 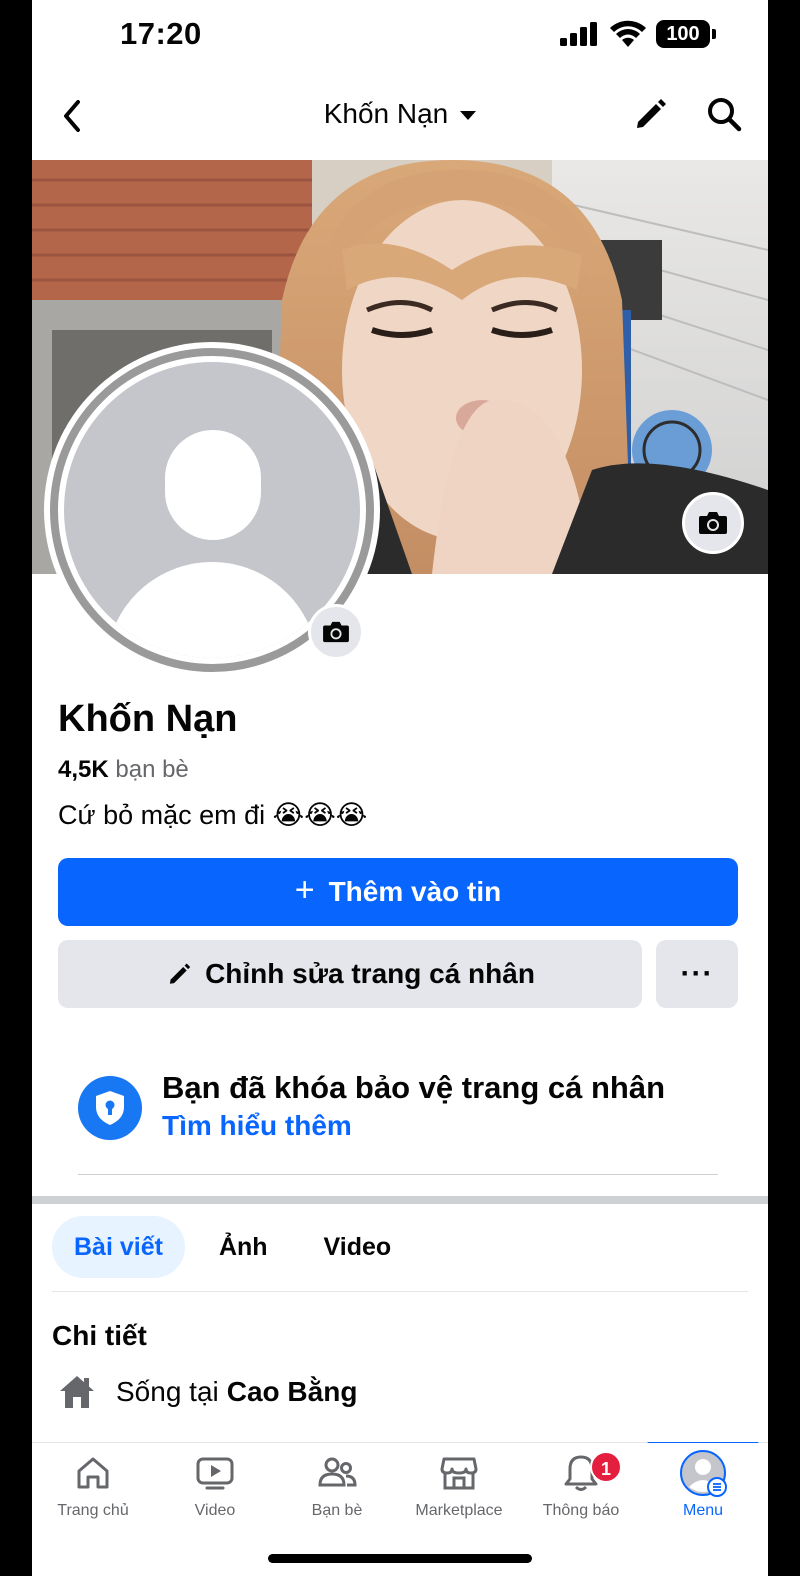 I want to click on lives-in-row: Sống tại Cao Bằng, so click(x=207, y=1392).